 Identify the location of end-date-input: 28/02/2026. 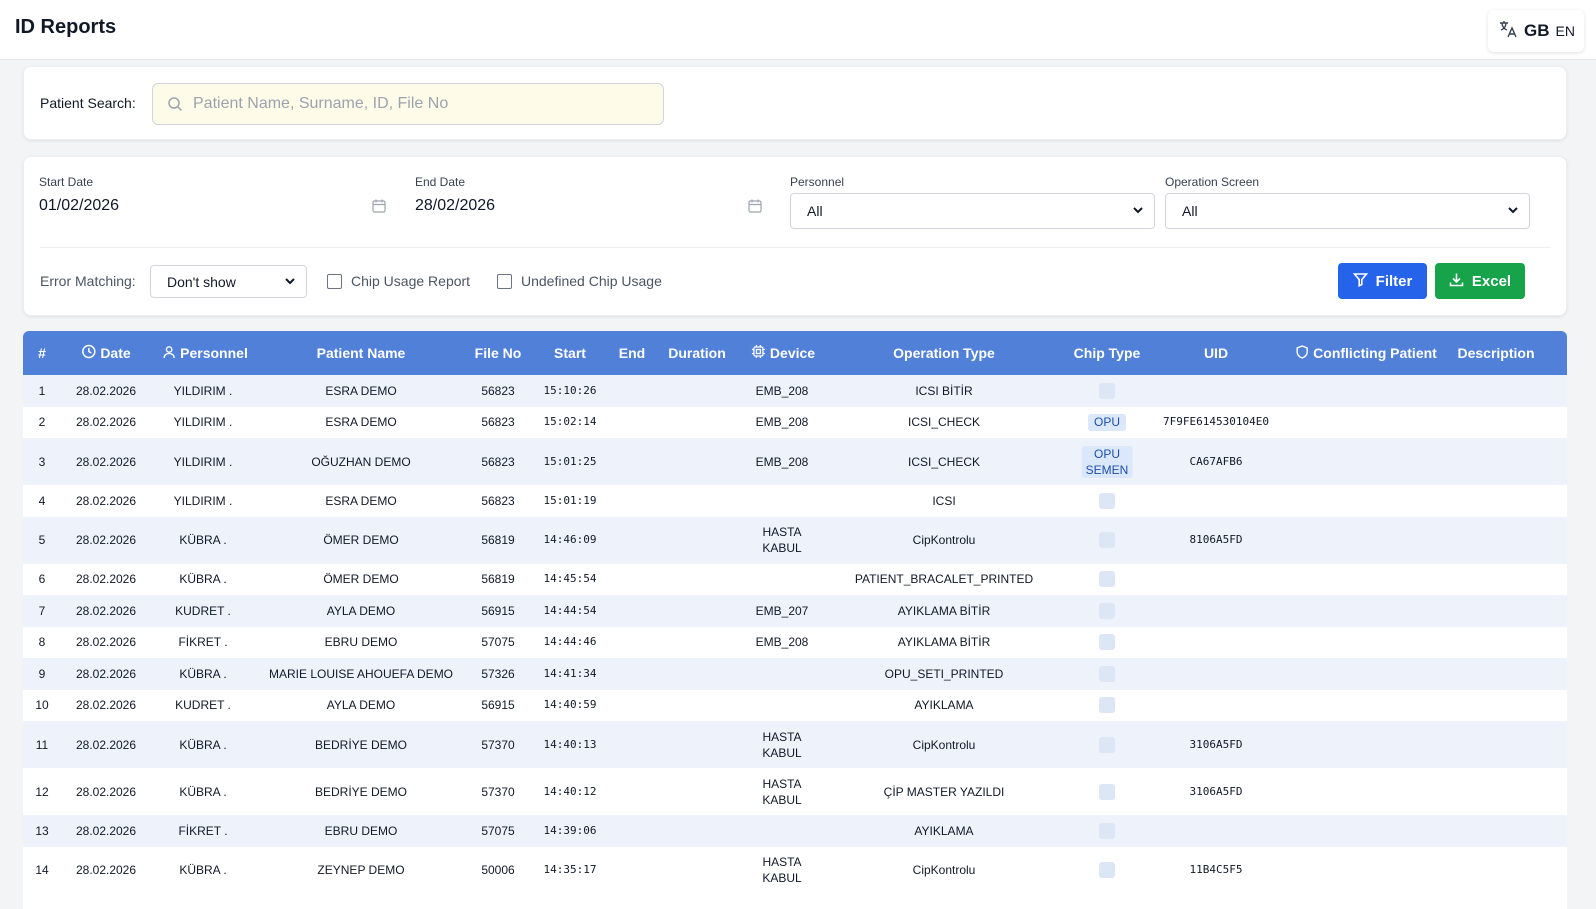
(455, 206).